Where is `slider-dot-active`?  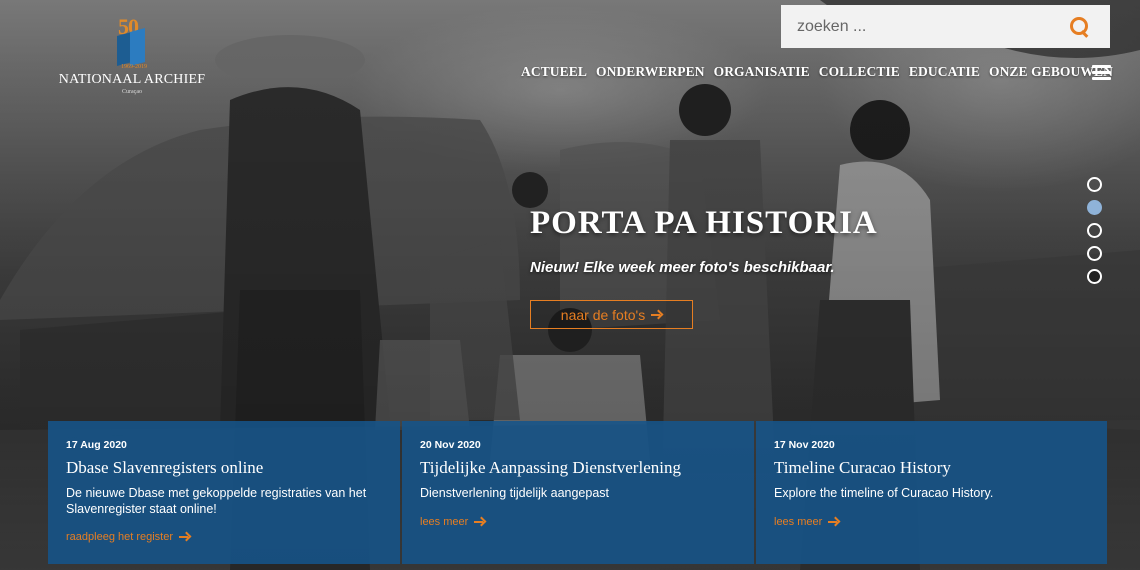
slider-dot-active is located at coordinates (1094, 207).